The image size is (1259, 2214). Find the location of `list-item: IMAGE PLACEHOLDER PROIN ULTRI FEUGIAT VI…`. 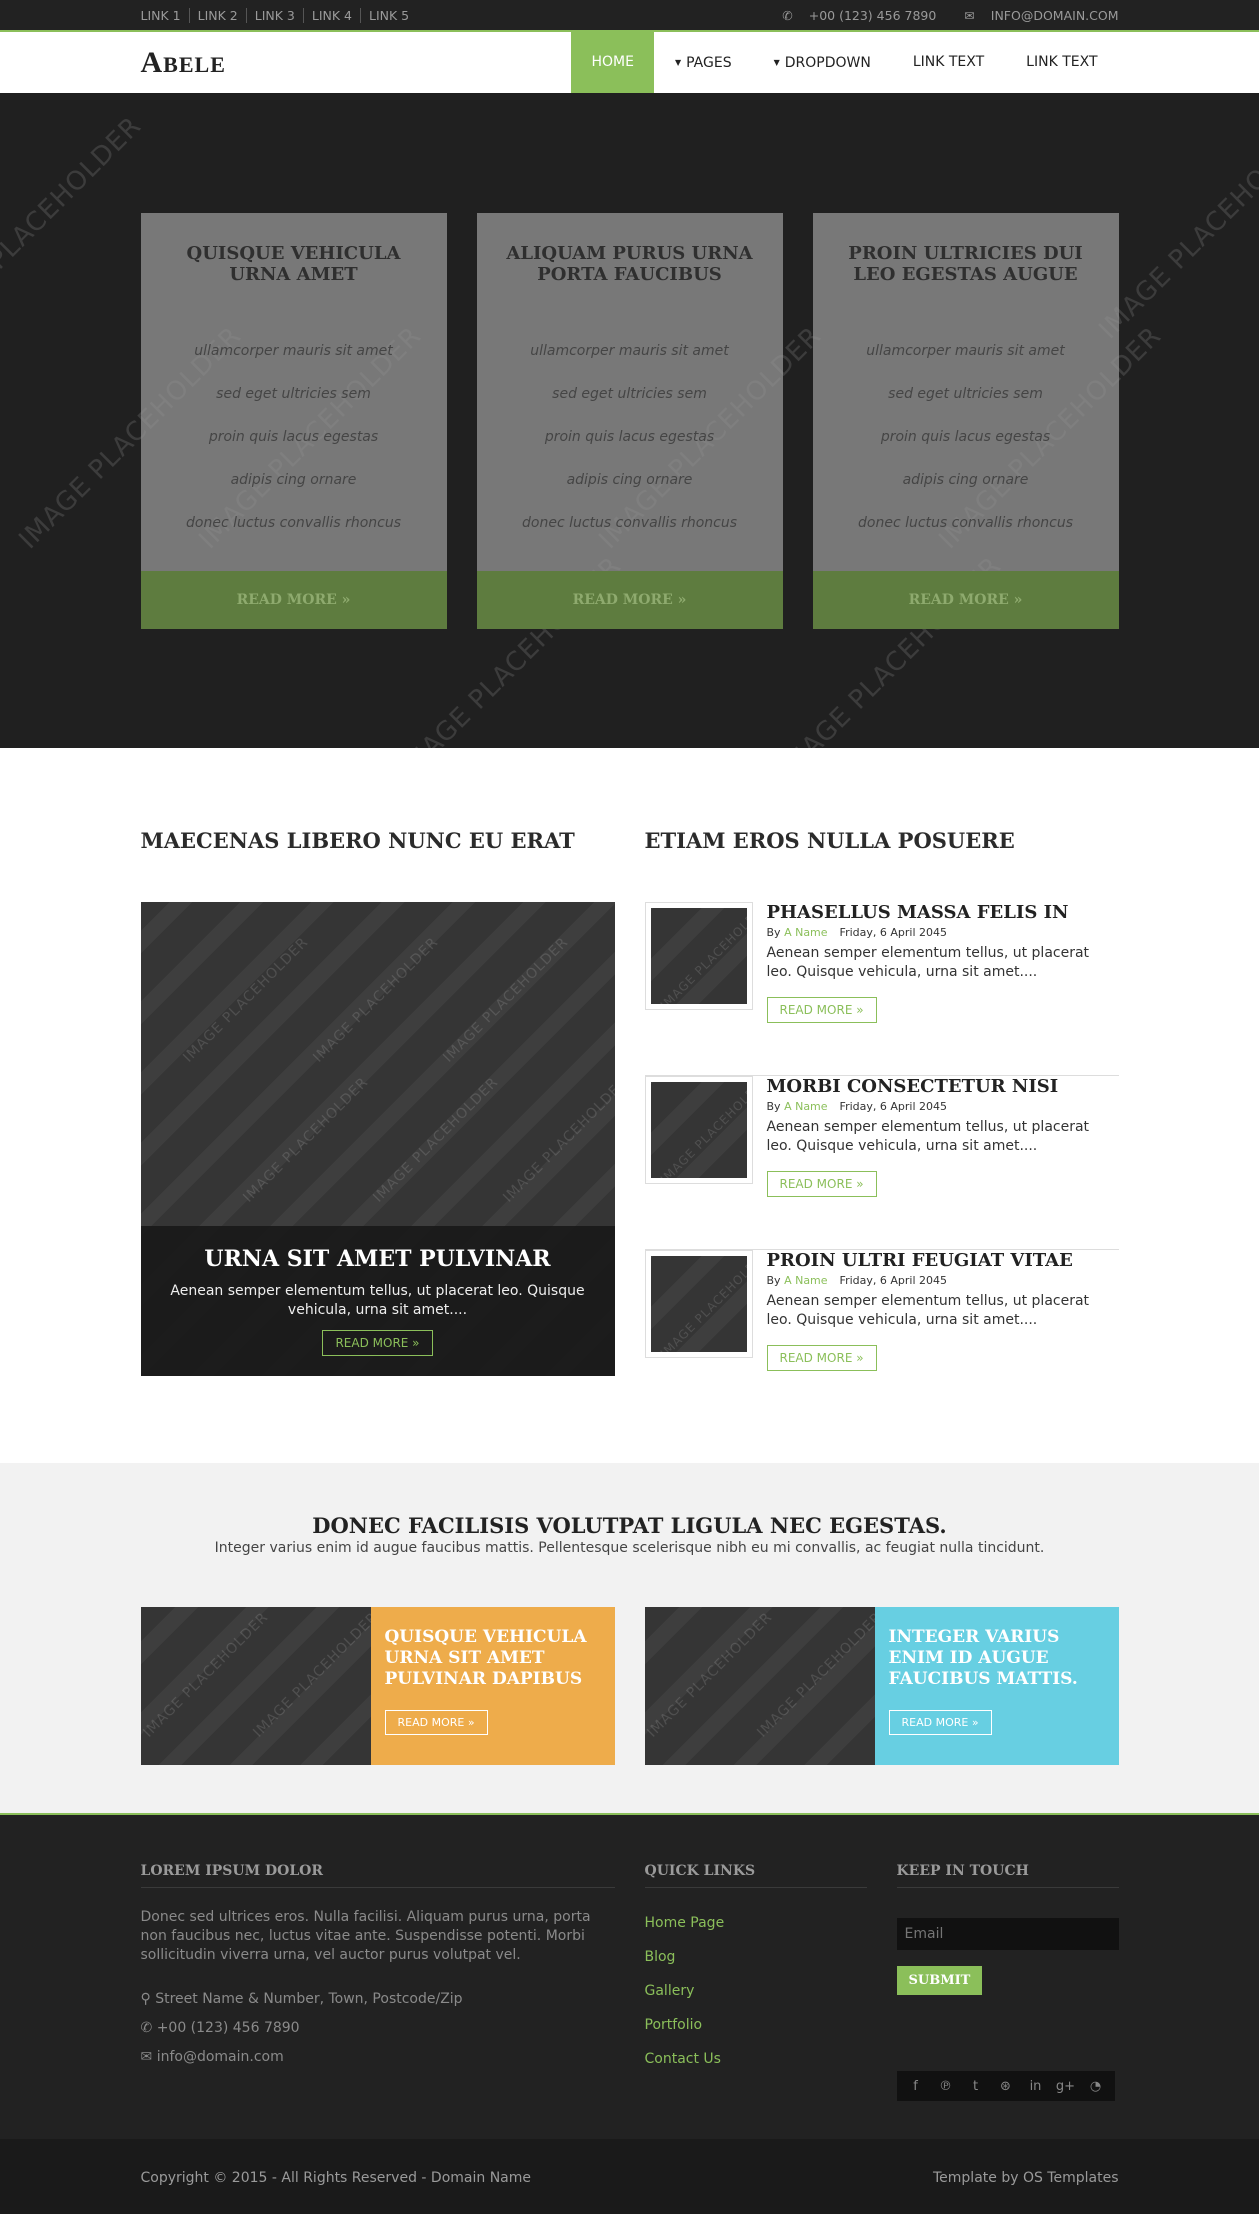

list-item: IMAGE PLACEHOLDER PROIN ULTRI FEUGIAT VI… is located at coordinates (881, 1337).